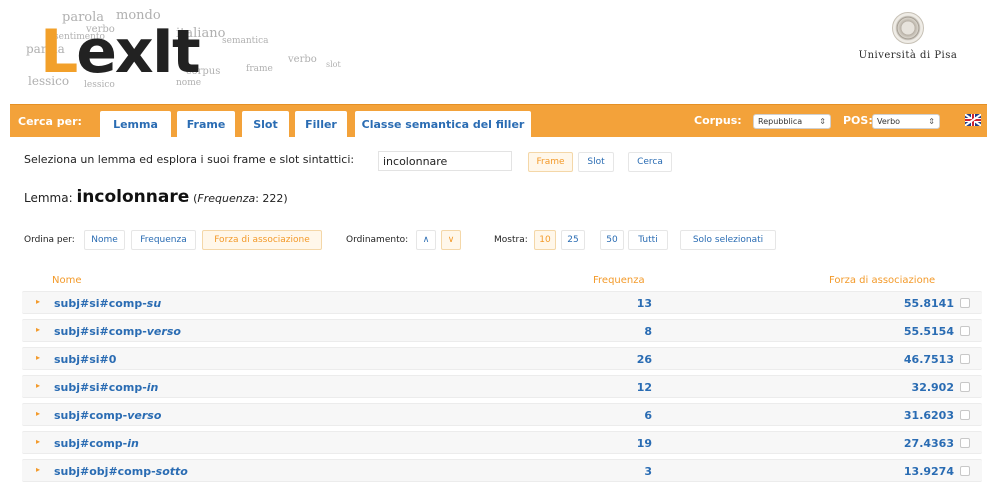 The height and width of the screenshot is (483, 987). I want to click on uk-flag-icon, so click(973, 120).